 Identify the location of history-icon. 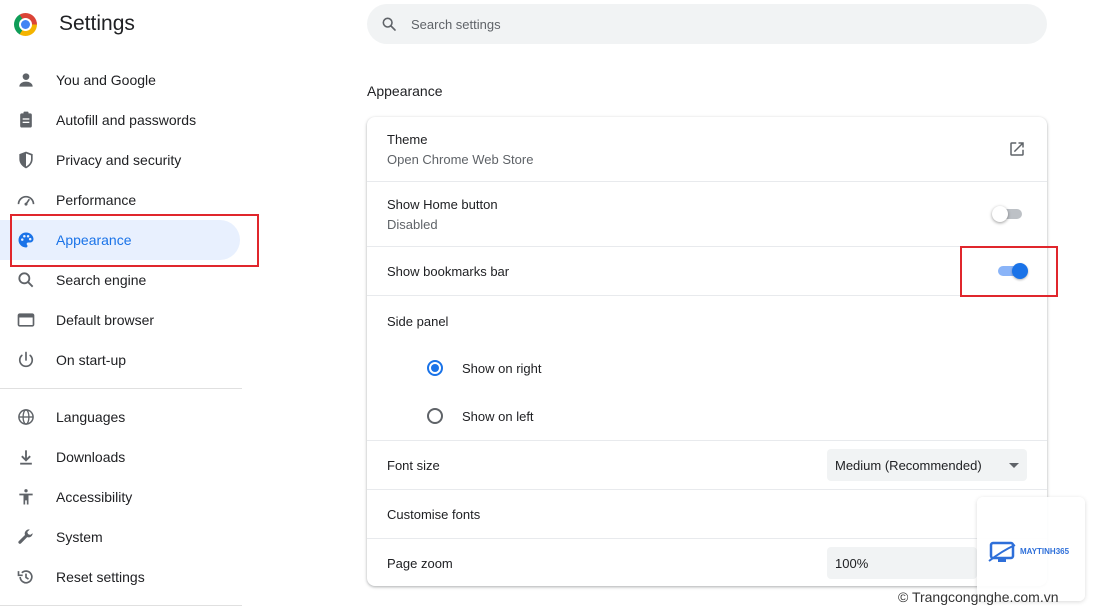
(25, 577).